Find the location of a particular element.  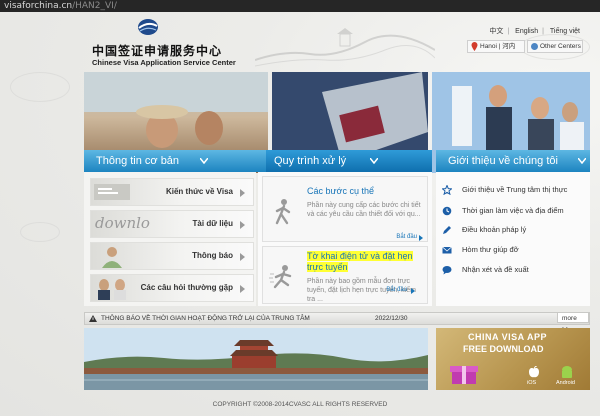

url-path: /HAN2_VI/ is located at coordinates (94, 6).